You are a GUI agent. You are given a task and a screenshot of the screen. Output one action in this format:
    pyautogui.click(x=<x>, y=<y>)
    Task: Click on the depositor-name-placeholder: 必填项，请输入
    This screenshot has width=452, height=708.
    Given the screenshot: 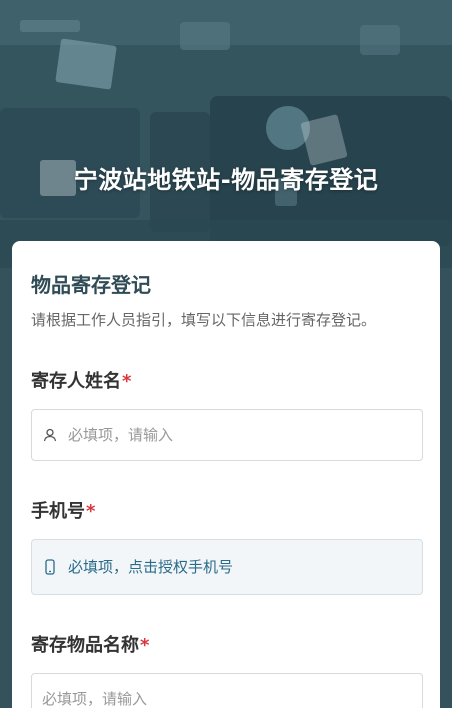 What is the action you would take?
    pyautogui.click(x=121, y=435)
    